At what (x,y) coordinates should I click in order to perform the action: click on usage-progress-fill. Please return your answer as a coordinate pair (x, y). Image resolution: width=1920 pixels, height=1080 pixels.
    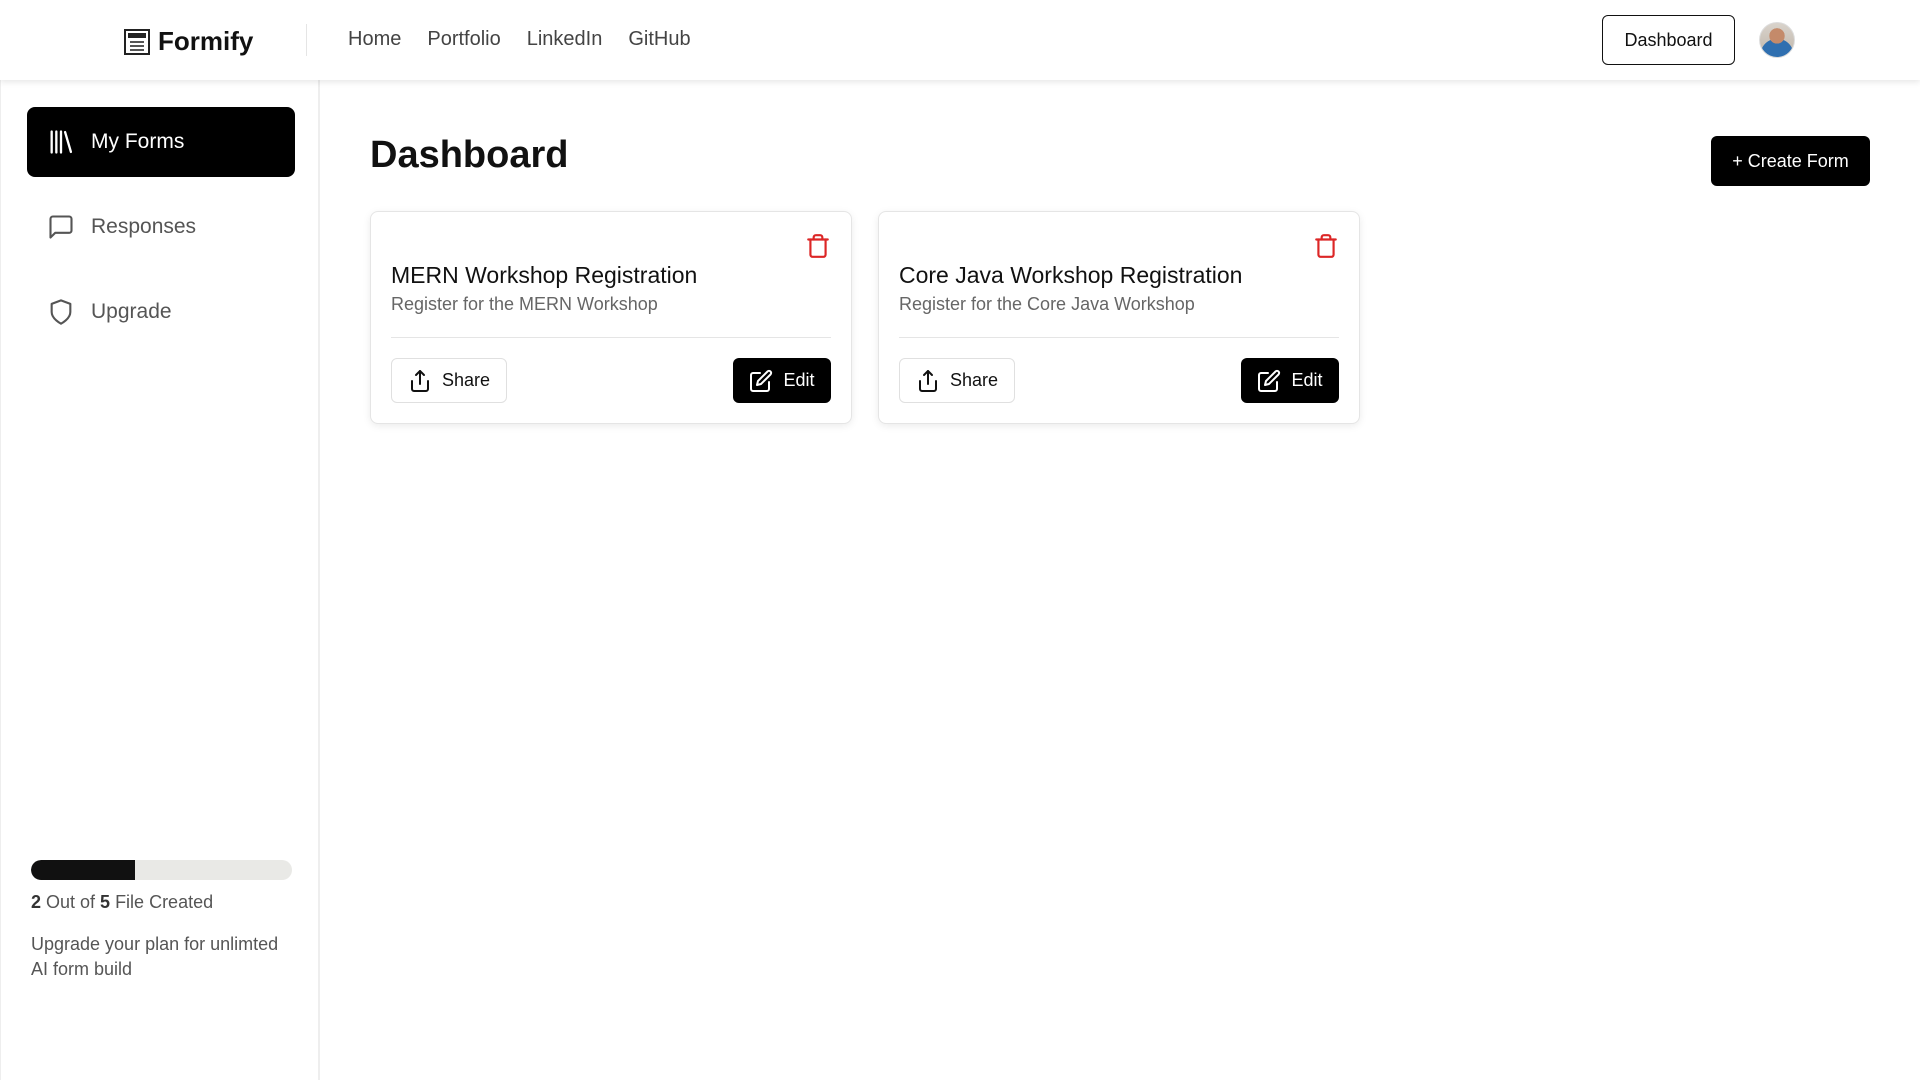
    Looking at the image, I should click on (83, 870).